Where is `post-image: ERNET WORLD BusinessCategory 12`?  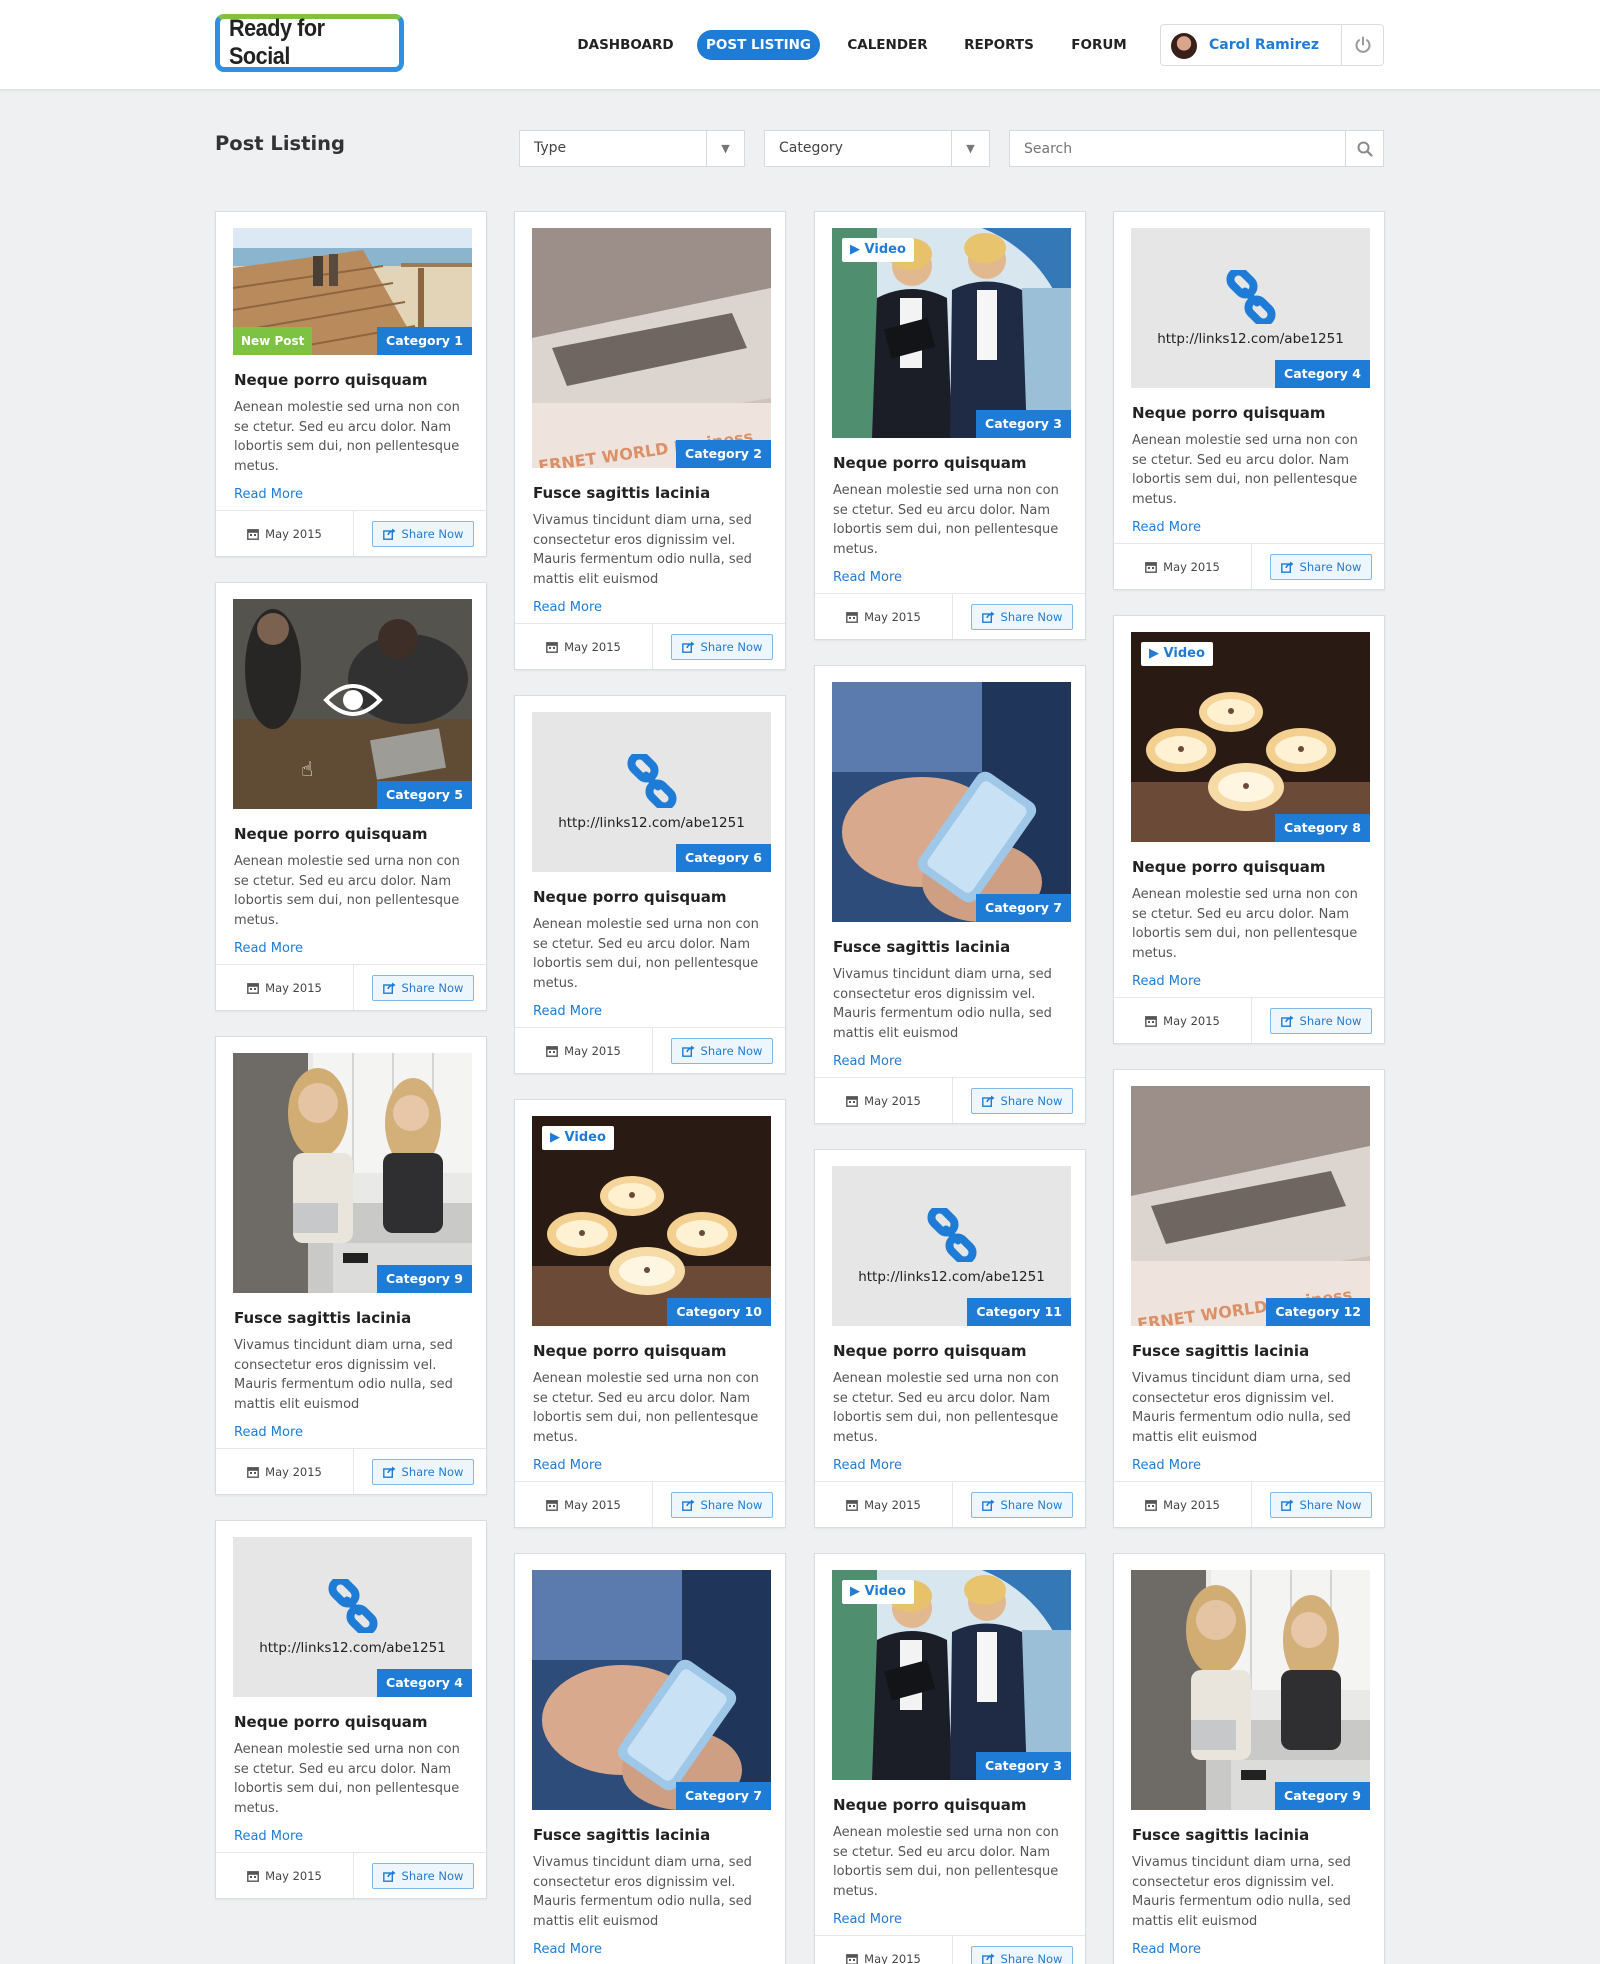 post-image: ERNET WORLD BusinessCategory 12 is located at coordinates (1250, 1206).